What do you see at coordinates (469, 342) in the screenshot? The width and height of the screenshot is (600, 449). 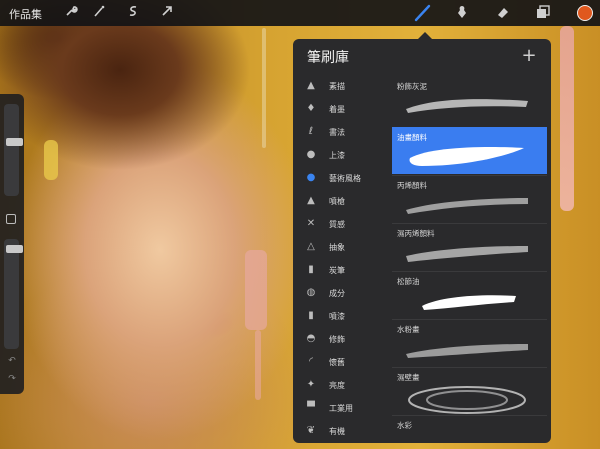 I see `brush-item: 水粉畫` at bounding box center [469, 342].